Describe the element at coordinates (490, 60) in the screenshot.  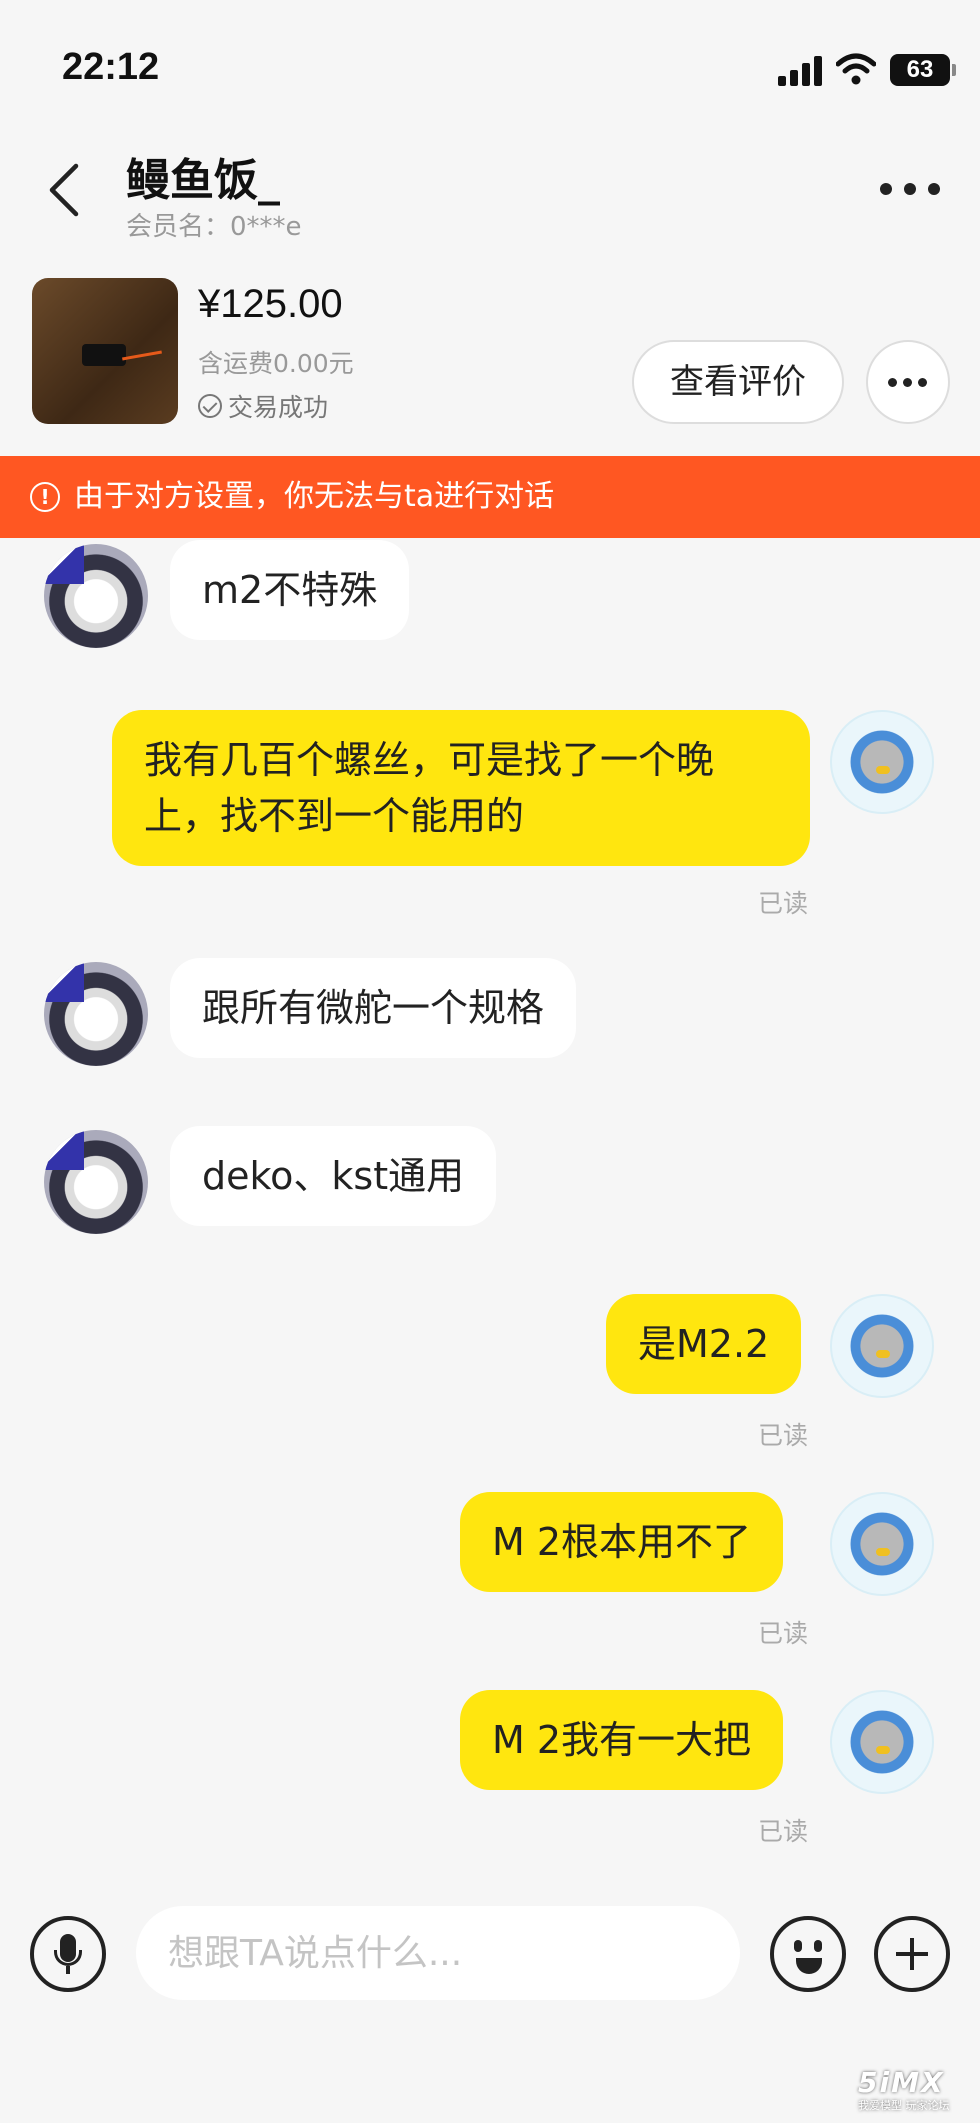
I see `status-bar: 22:12 63` at that location.